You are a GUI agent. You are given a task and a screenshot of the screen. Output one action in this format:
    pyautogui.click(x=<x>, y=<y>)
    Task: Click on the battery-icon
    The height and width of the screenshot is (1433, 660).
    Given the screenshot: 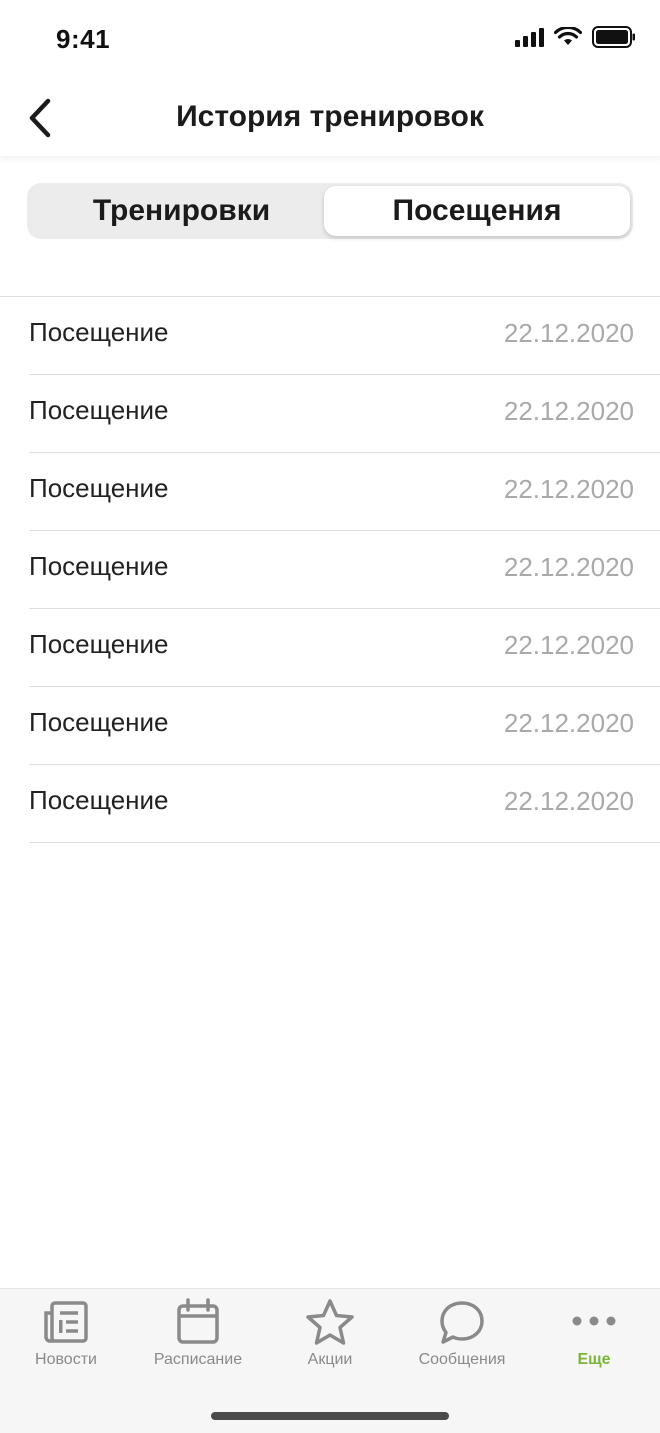 What is the action you would take?
    pyautogui.click(x=613, y=37)
    